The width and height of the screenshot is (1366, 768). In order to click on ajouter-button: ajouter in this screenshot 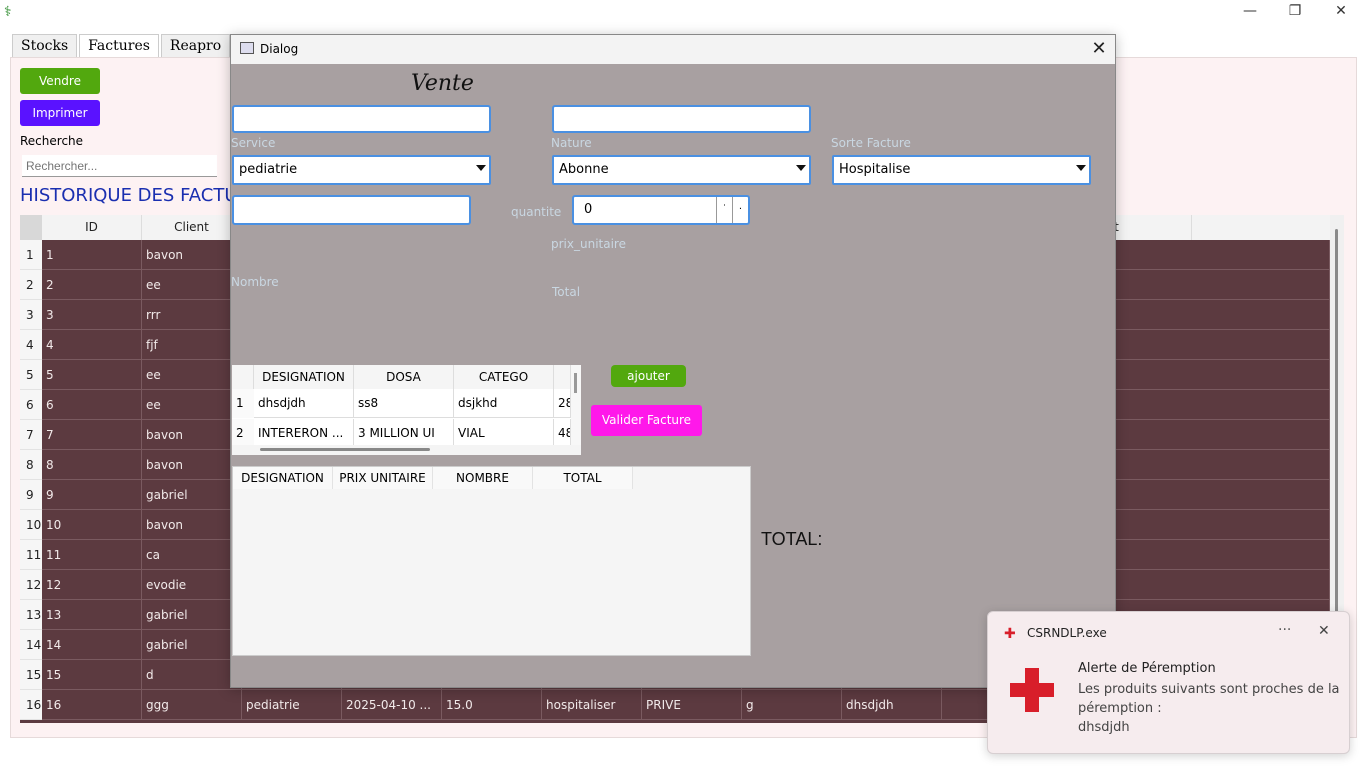, I will do `click(648, 376)`.